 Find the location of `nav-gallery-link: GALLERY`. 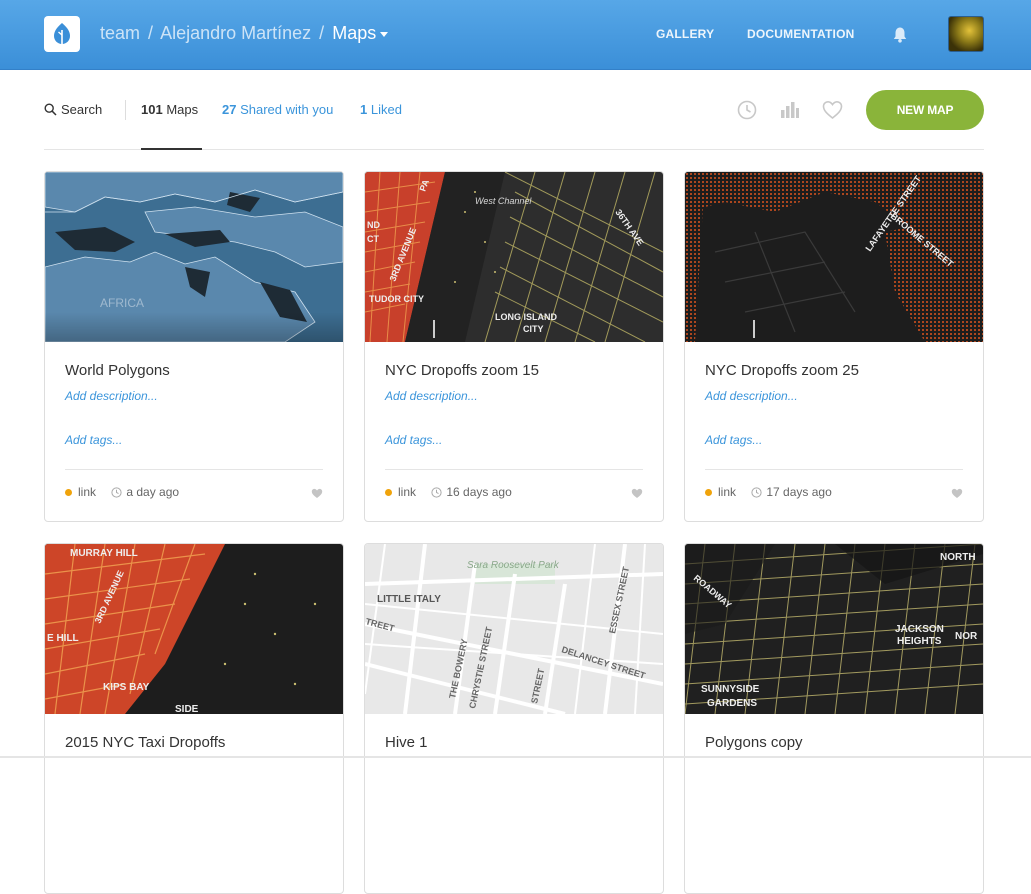

nav-gallery-link: GALLERY is located at coordinates (685, 34).